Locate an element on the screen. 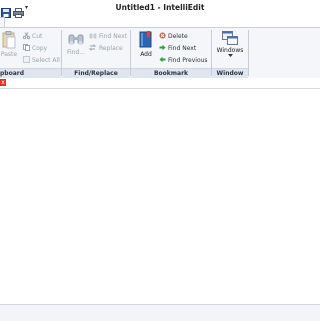 This screenshot has width=320, height=321. copy-button: Copy is located at coordinates (35, 48).